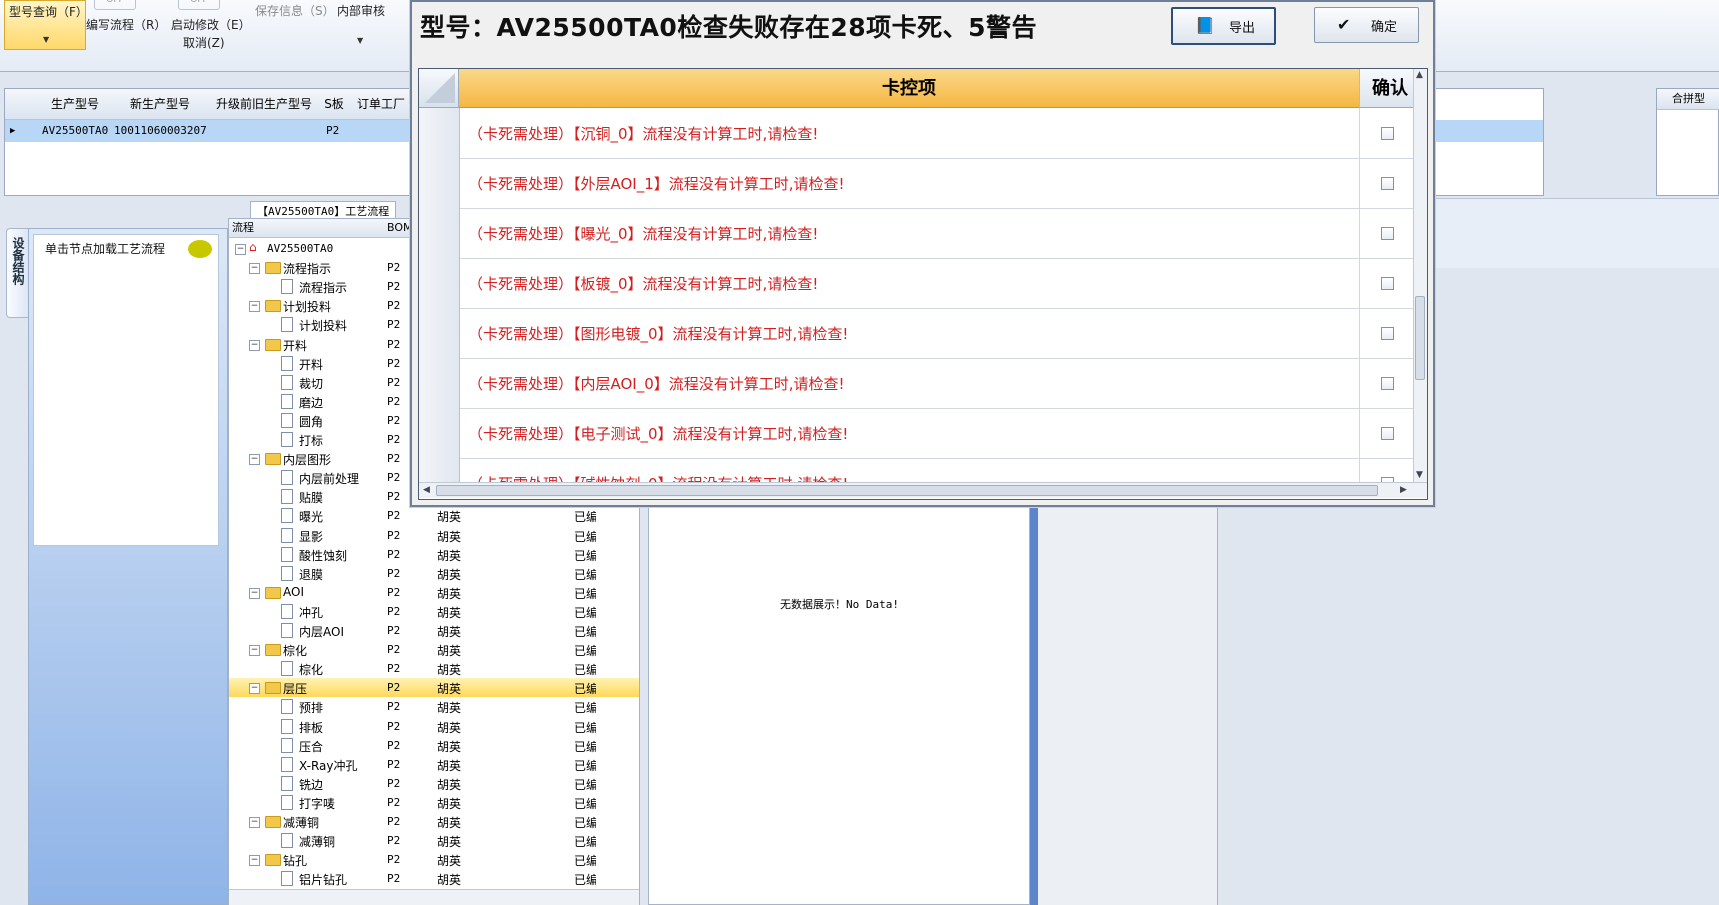 This screenshot has height=905, width=1719. What do you see at coordinates (434, 764) in the screenshot?
I see `tree-node: X-Ray冲孔 P2 胡英 已编E` at bounding box center [434, 764].